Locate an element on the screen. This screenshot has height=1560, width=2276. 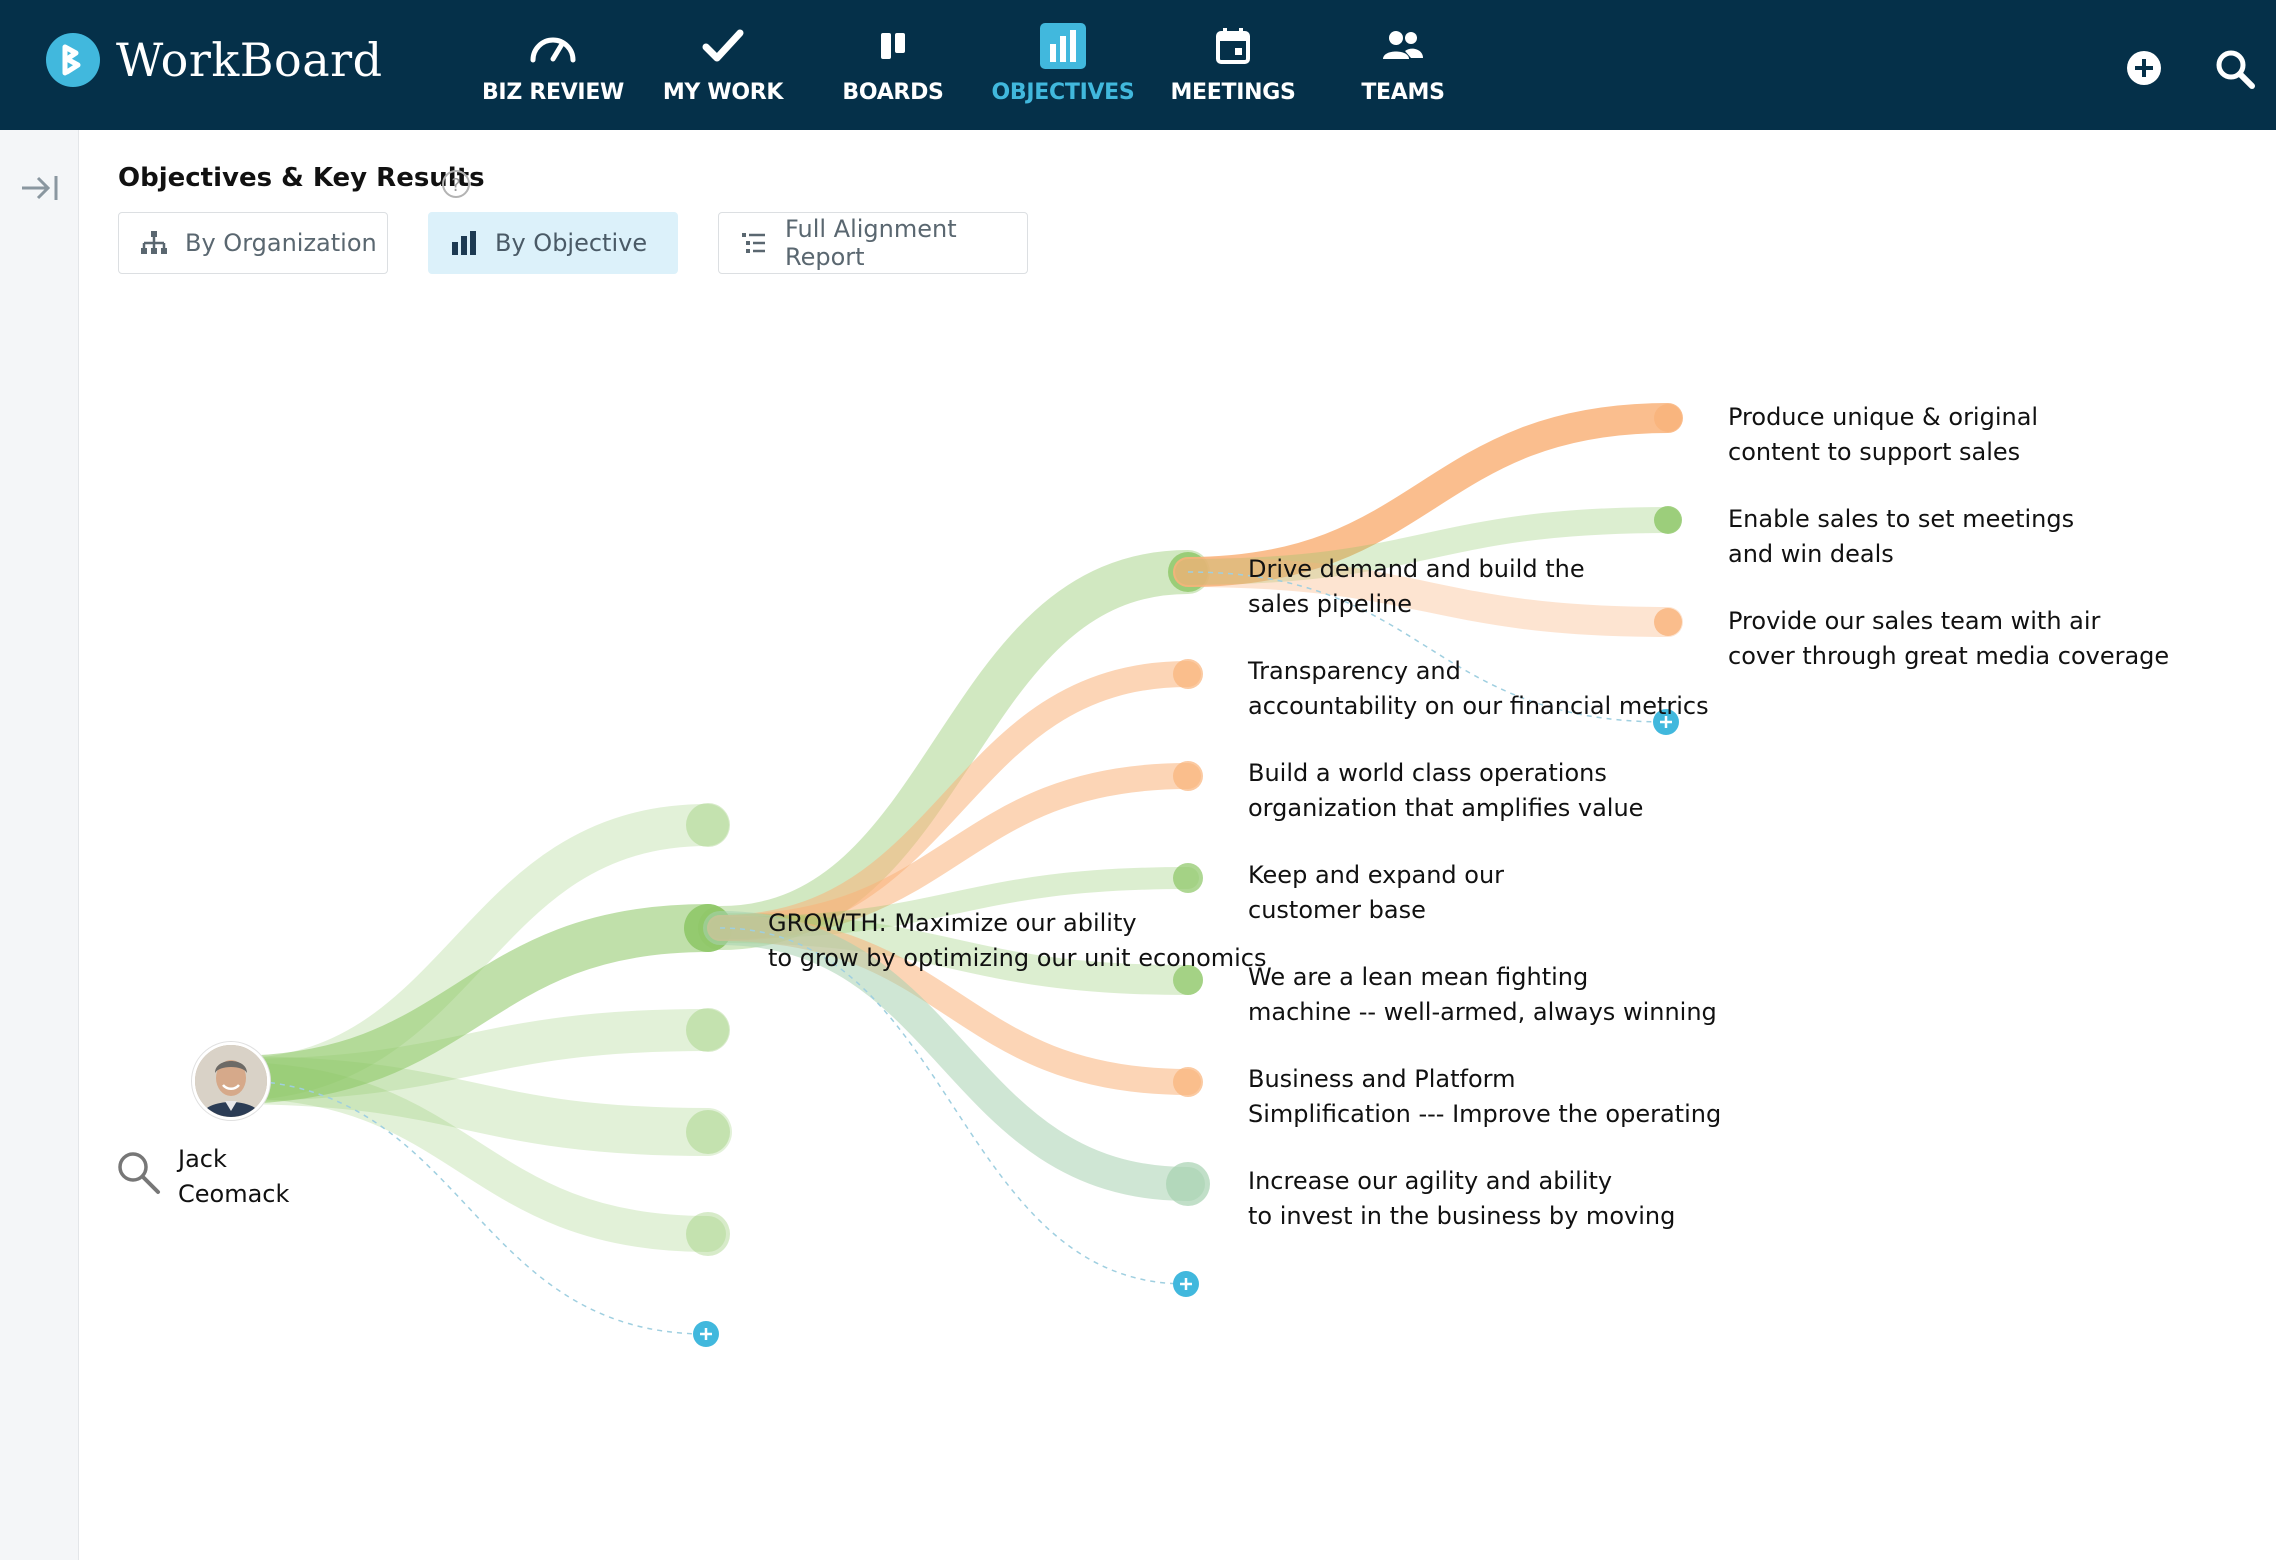
full-alignment-report-button: Full Alignment Report is located at coordinates (873, 243).